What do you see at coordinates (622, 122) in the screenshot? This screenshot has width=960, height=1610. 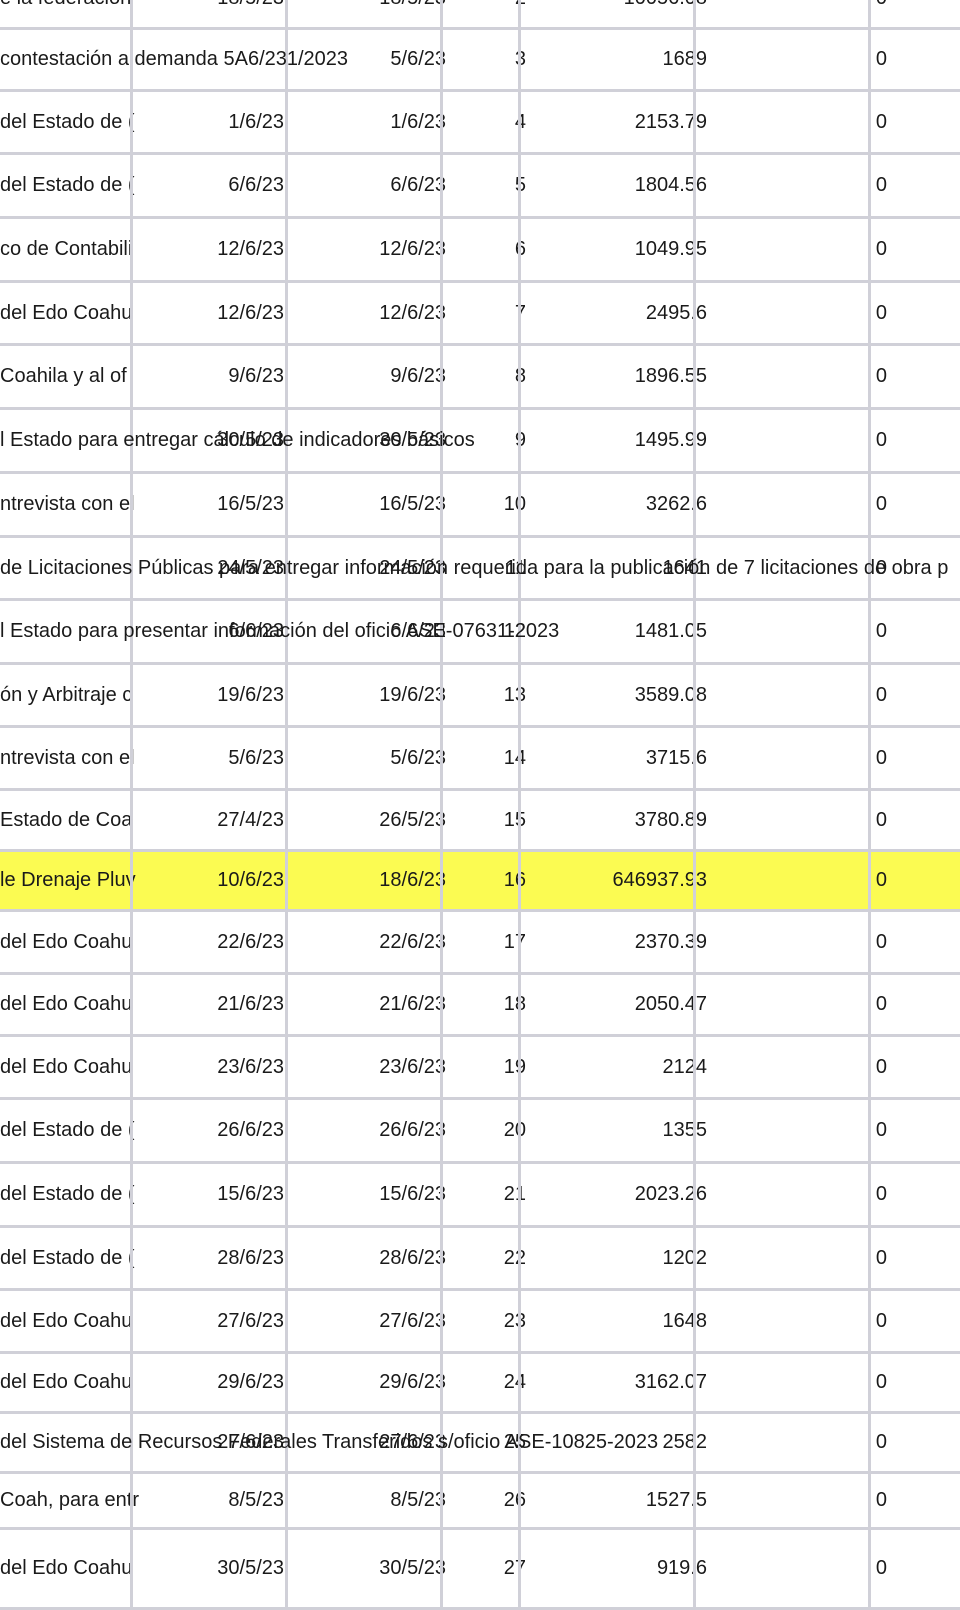 I see `cell-importe: 2153.79` at bounding box center [622, 122].